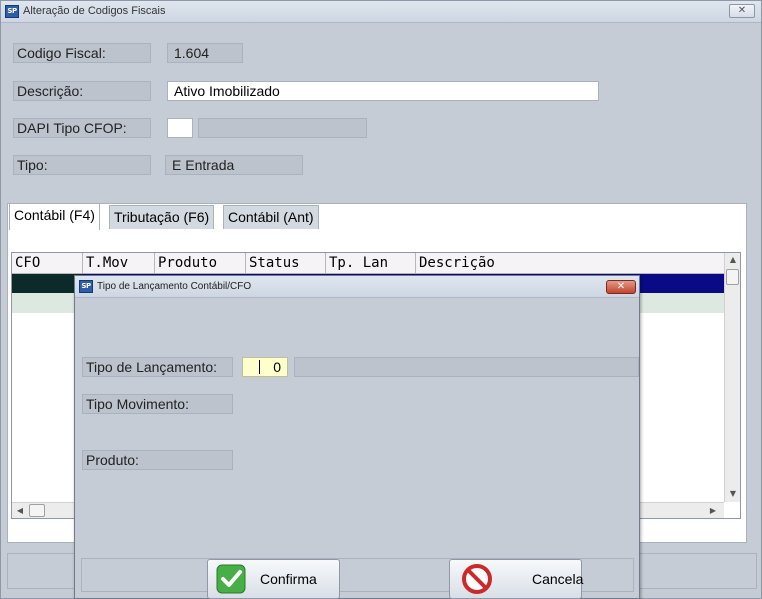 This screenshot has width=762, height=599. Describe the element at coordinates (162, 217) in the screenshot. I see `tab-tributacao-f6: Tributação (F6)` at that location.